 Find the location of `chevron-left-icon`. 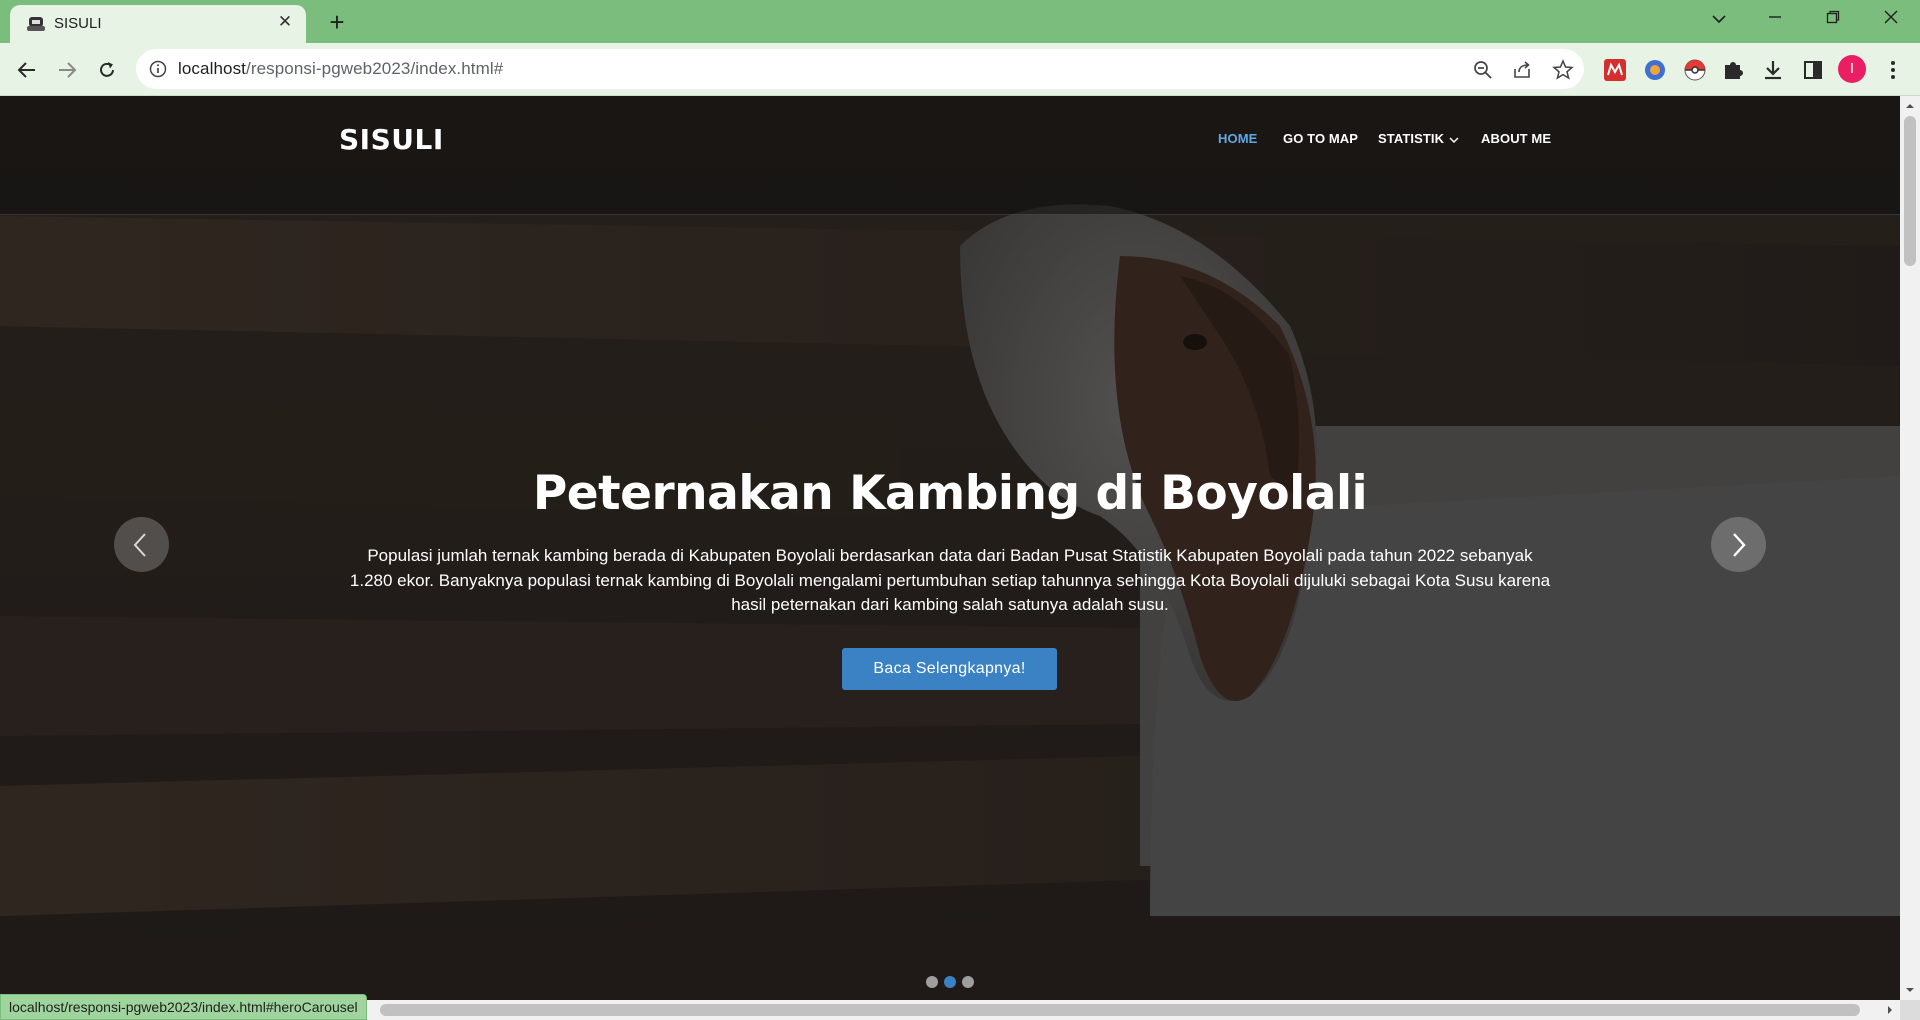

chevron-left-icon is located at coordinates (139, 545).